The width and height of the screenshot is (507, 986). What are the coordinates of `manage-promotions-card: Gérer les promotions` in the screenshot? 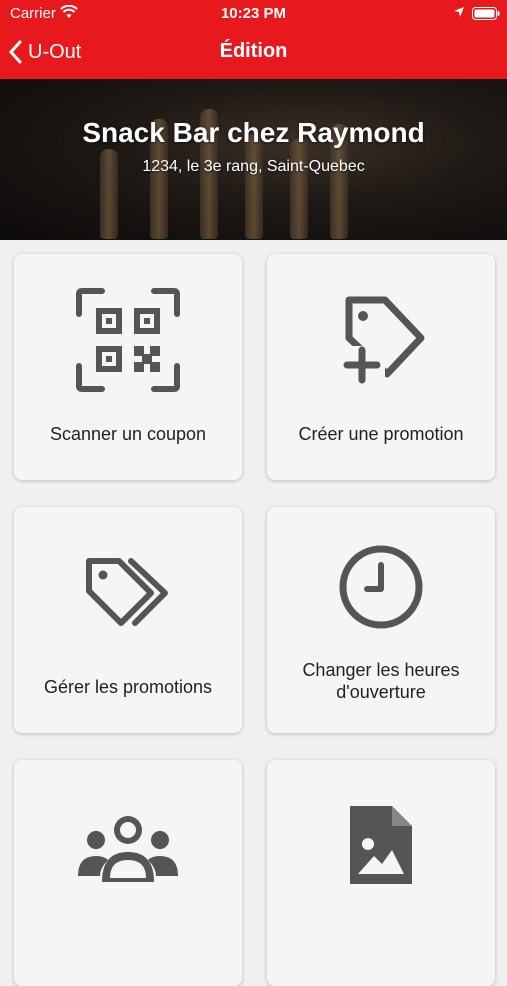 It's located at (128, 620).